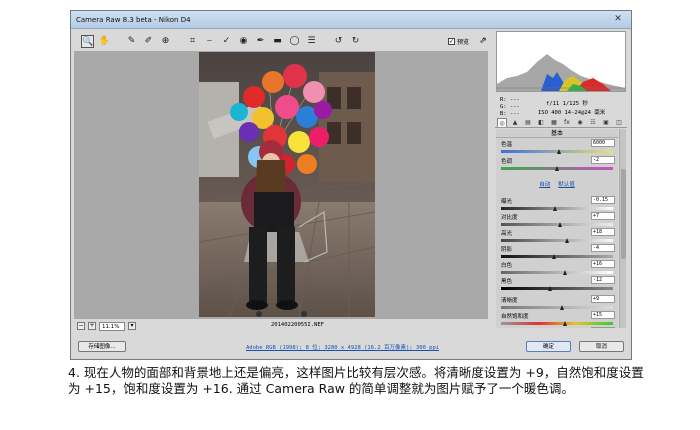 The height and width of the screenshot is (430, 700). What do you see at coordinates (133, 20) in the screenshot?
I see `window-title: Camera Raw 8.3 beta - Nikon D4` at bounding box center [133, 20].